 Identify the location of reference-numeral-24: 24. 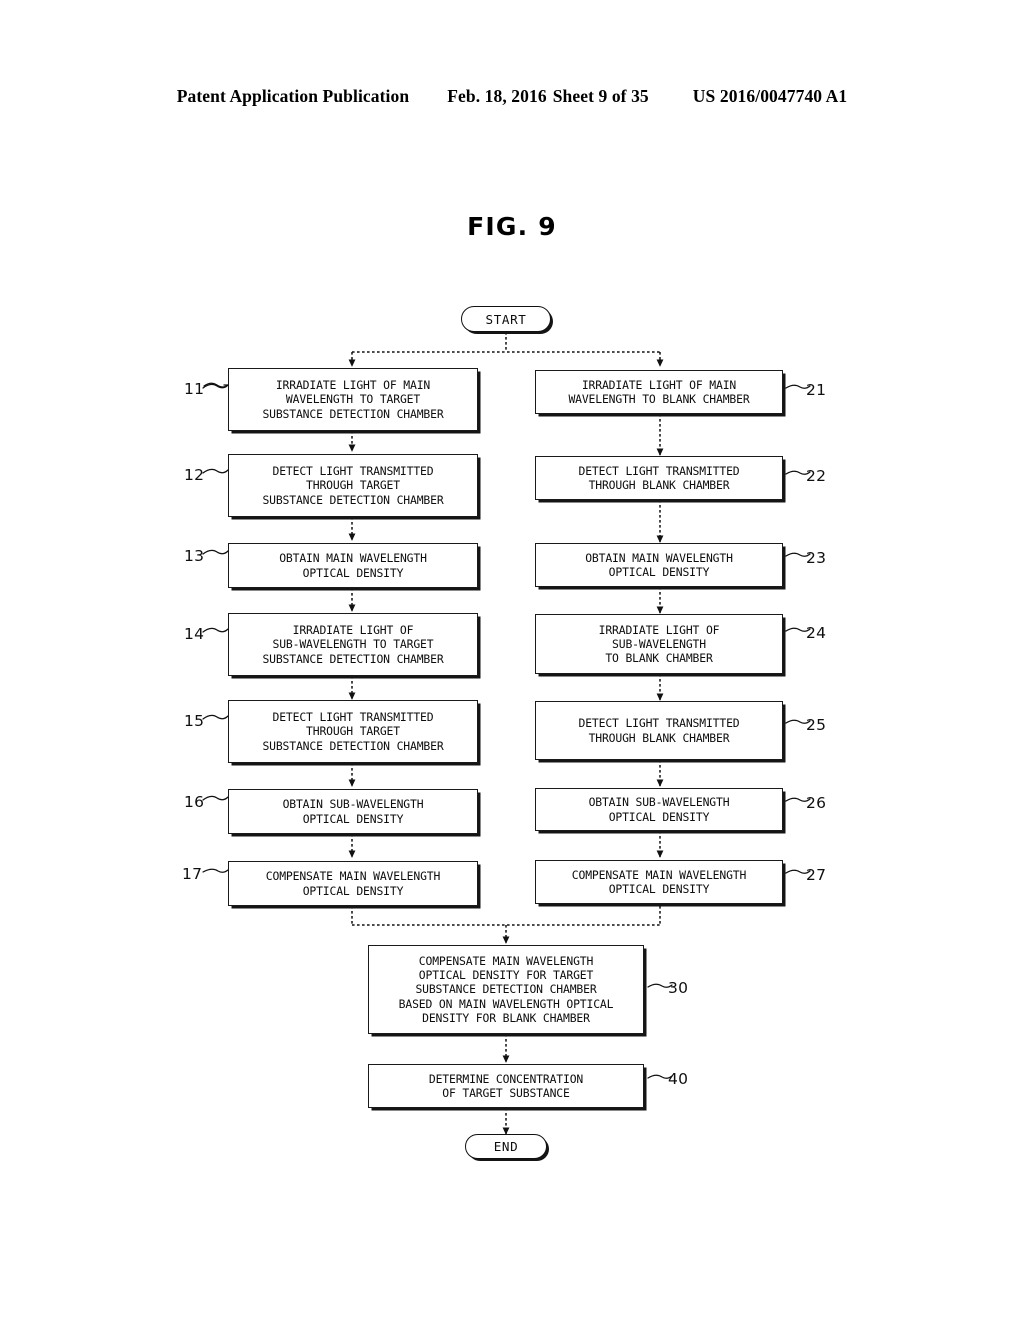
(816, 633).